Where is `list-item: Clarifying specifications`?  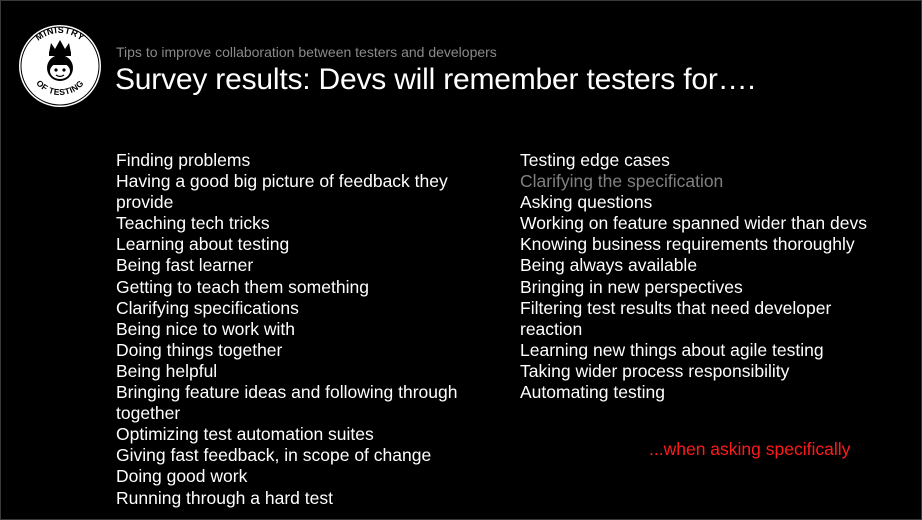 list-item: Clarifying specifications is located at coordinates (207, 307).